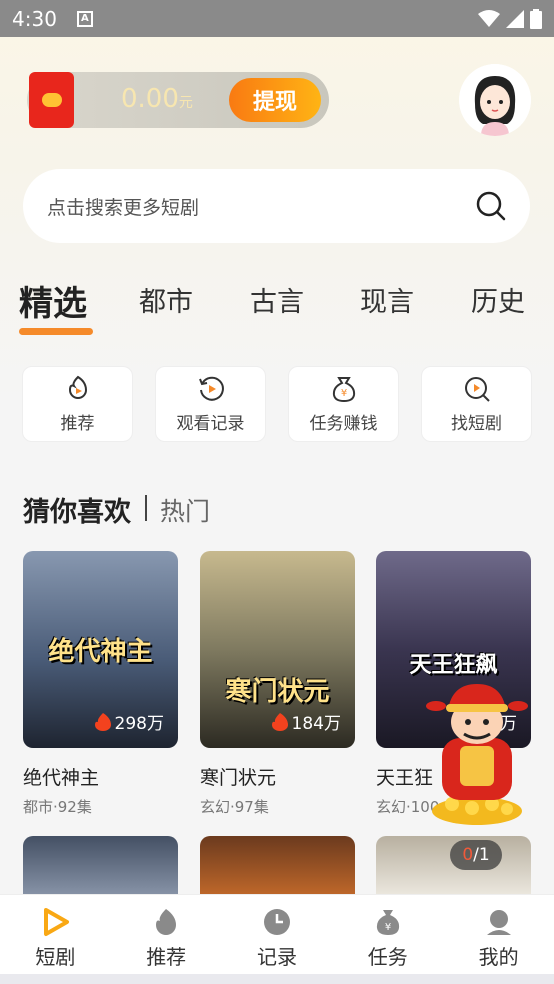 The height and width of the screenshot is (984, 554). What do you see at coordinates (77, 404) in the screenshot?
I see `quick-recommend: 推荐` at bounding box center [77, 404].